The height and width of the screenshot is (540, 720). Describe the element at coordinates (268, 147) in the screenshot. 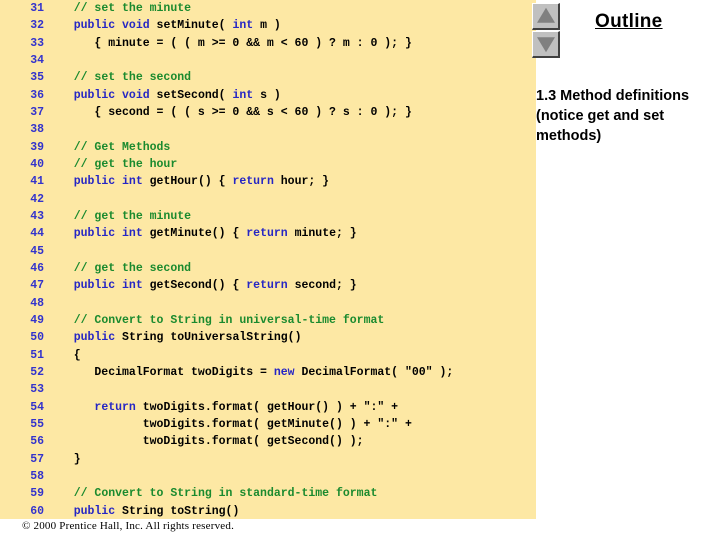

I see `code-line: 39 // Get Methods` at that location.